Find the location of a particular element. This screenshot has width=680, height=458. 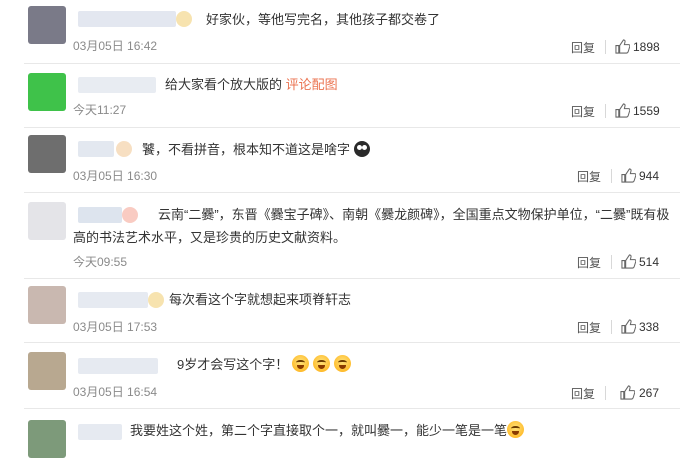

comment-text: 好家伙，等他写完名，其他孩子都交卷了 is located at coordinates (323, 19).